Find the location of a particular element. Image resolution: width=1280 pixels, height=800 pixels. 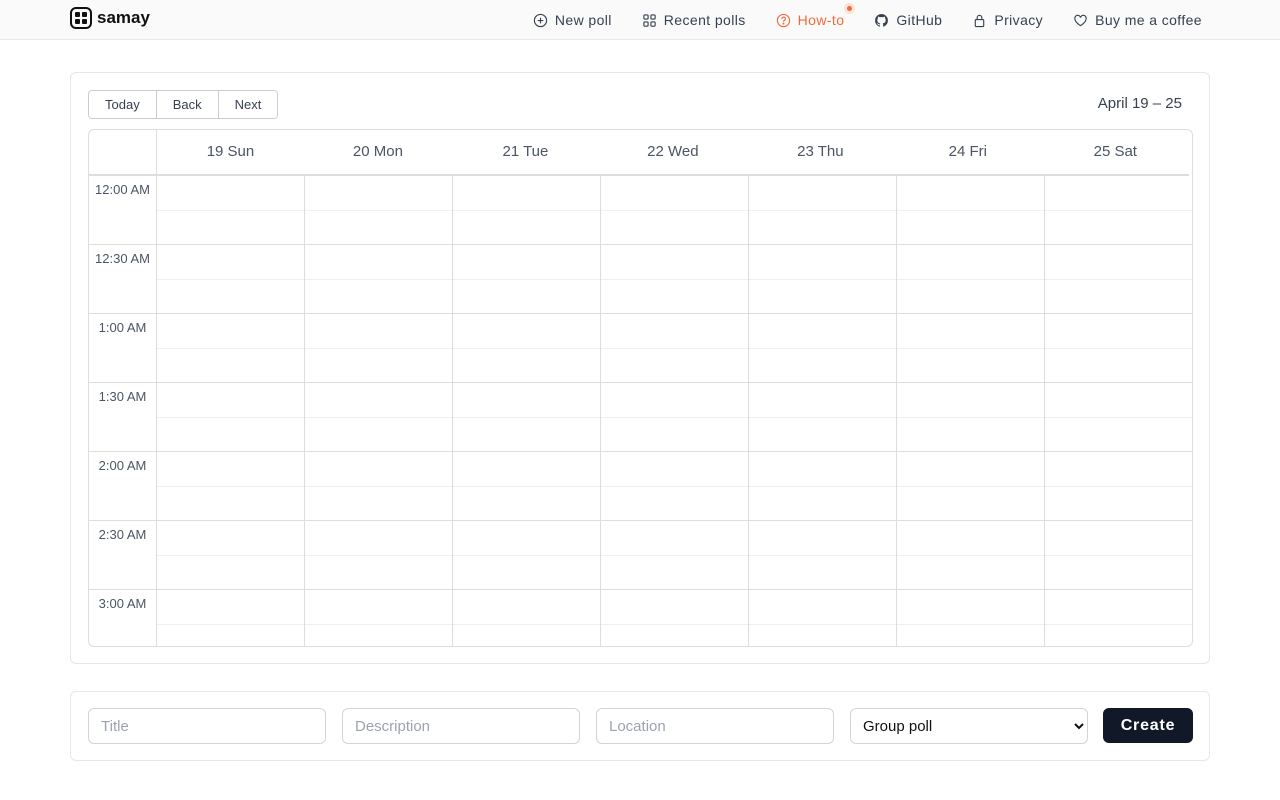

time-row: 1:30 AM is located at coordinates (640, 417).